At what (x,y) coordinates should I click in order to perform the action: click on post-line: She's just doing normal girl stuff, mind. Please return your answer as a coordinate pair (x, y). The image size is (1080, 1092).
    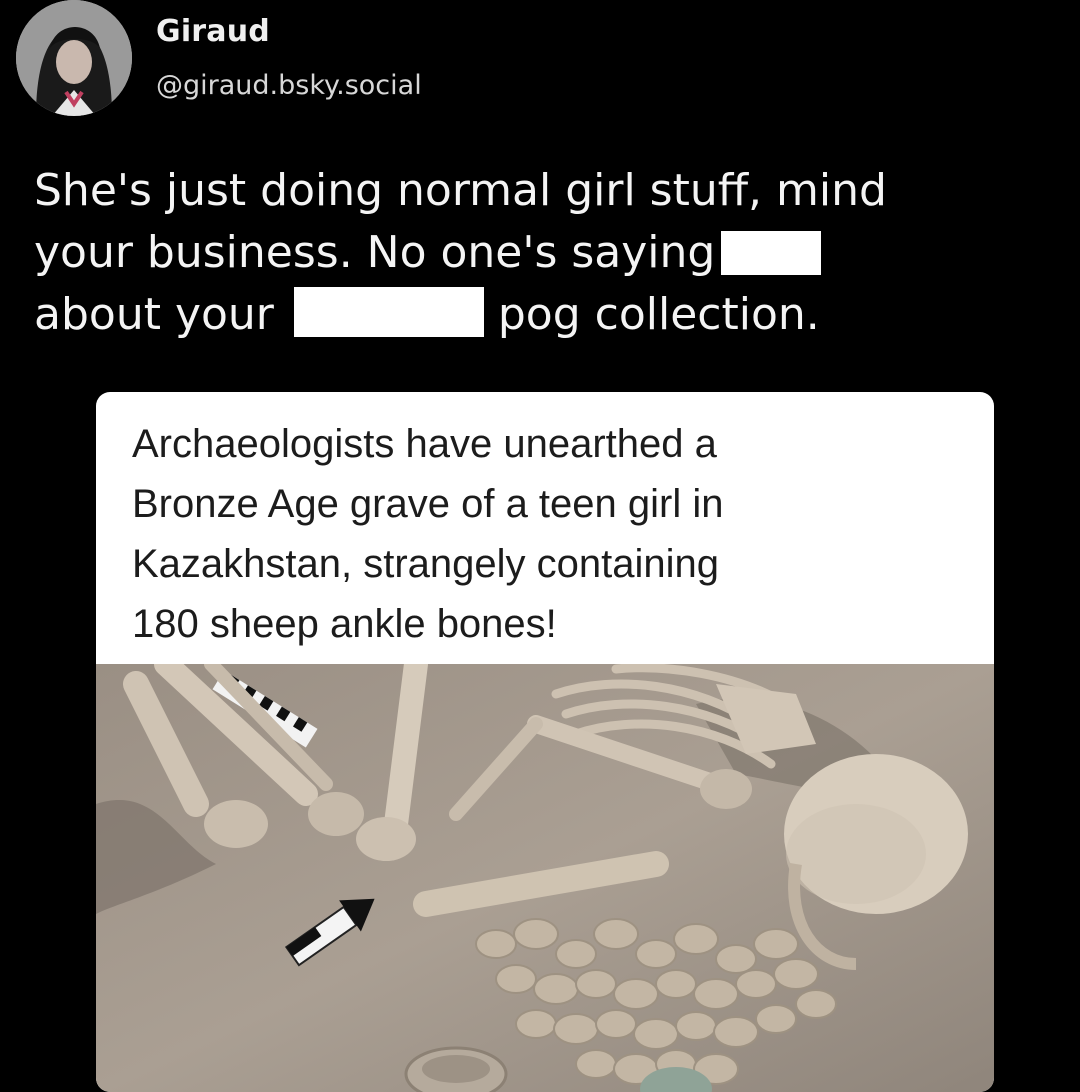
    Looking at the image, I should click on (460, 190).